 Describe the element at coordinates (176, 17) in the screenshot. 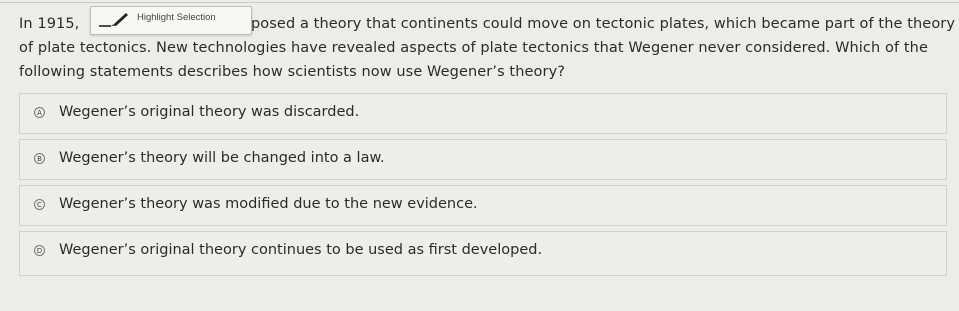

I see `highlight-selection-label: Highlight Selection` at that location.